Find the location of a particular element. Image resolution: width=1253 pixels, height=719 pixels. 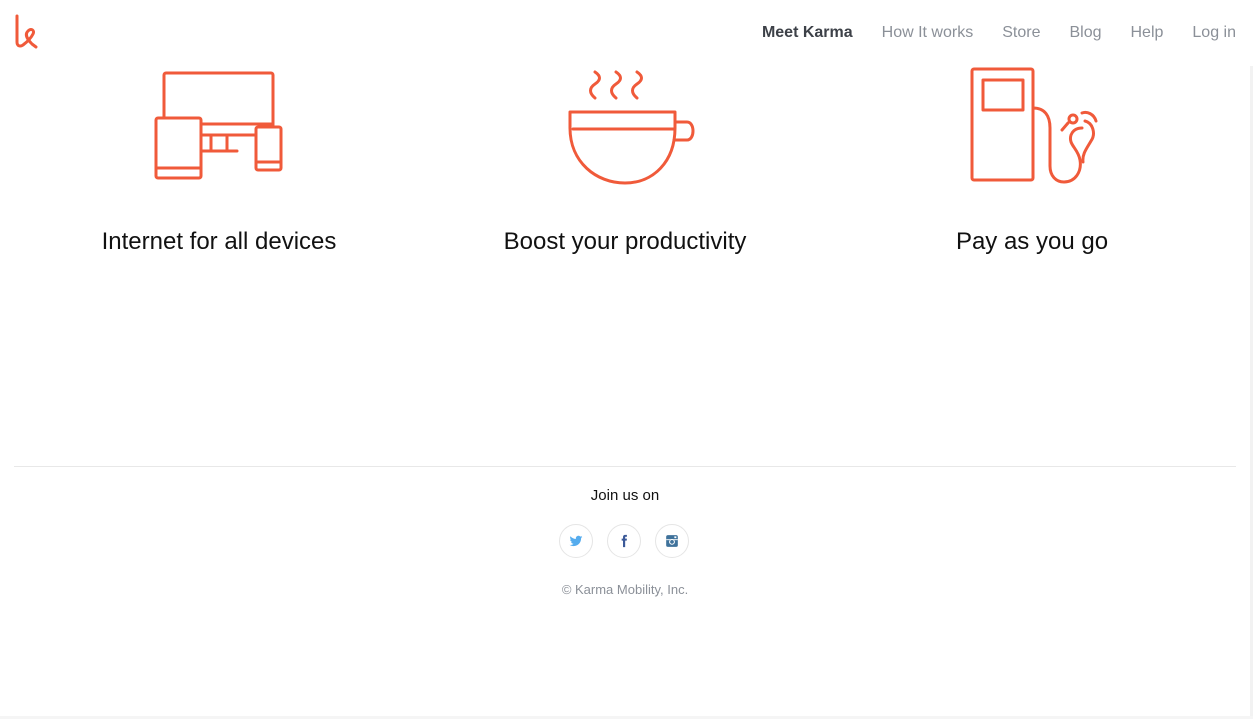

feature-internet-devices: Internet for all devices is located at coordinates (219, 171).